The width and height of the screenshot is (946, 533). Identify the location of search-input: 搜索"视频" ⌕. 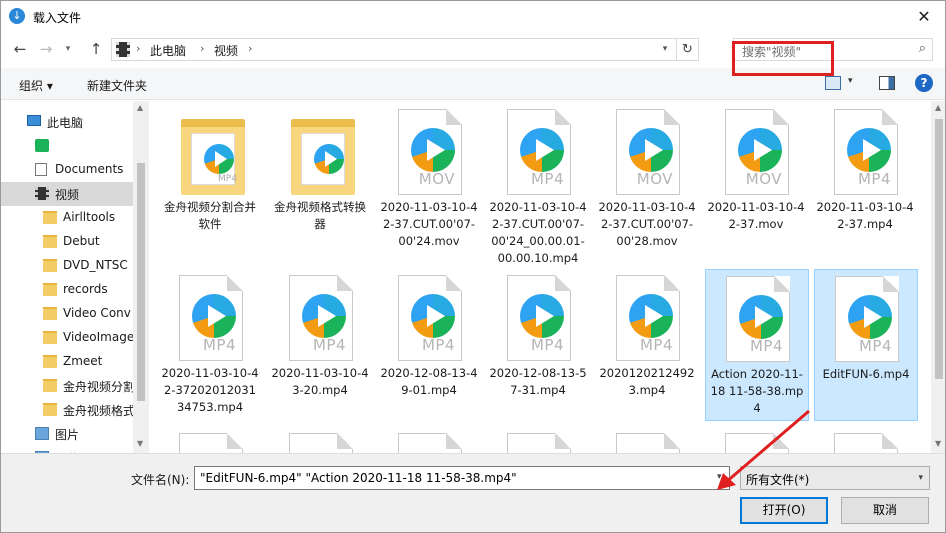
(833, 49).